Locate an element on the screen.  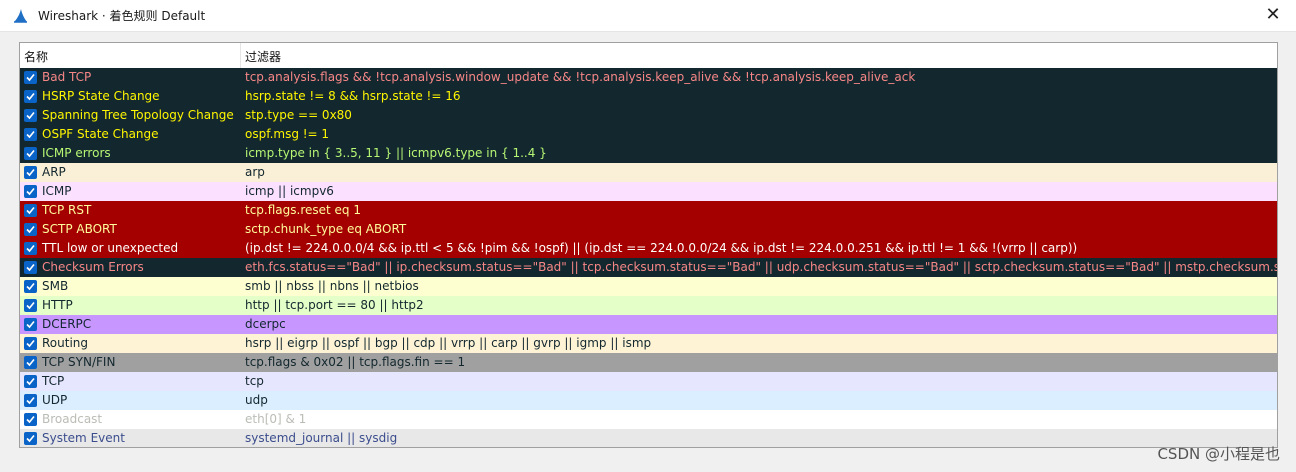
rule-row: ICMP icmp || icmpv6 is located at coordinates (648, 191).